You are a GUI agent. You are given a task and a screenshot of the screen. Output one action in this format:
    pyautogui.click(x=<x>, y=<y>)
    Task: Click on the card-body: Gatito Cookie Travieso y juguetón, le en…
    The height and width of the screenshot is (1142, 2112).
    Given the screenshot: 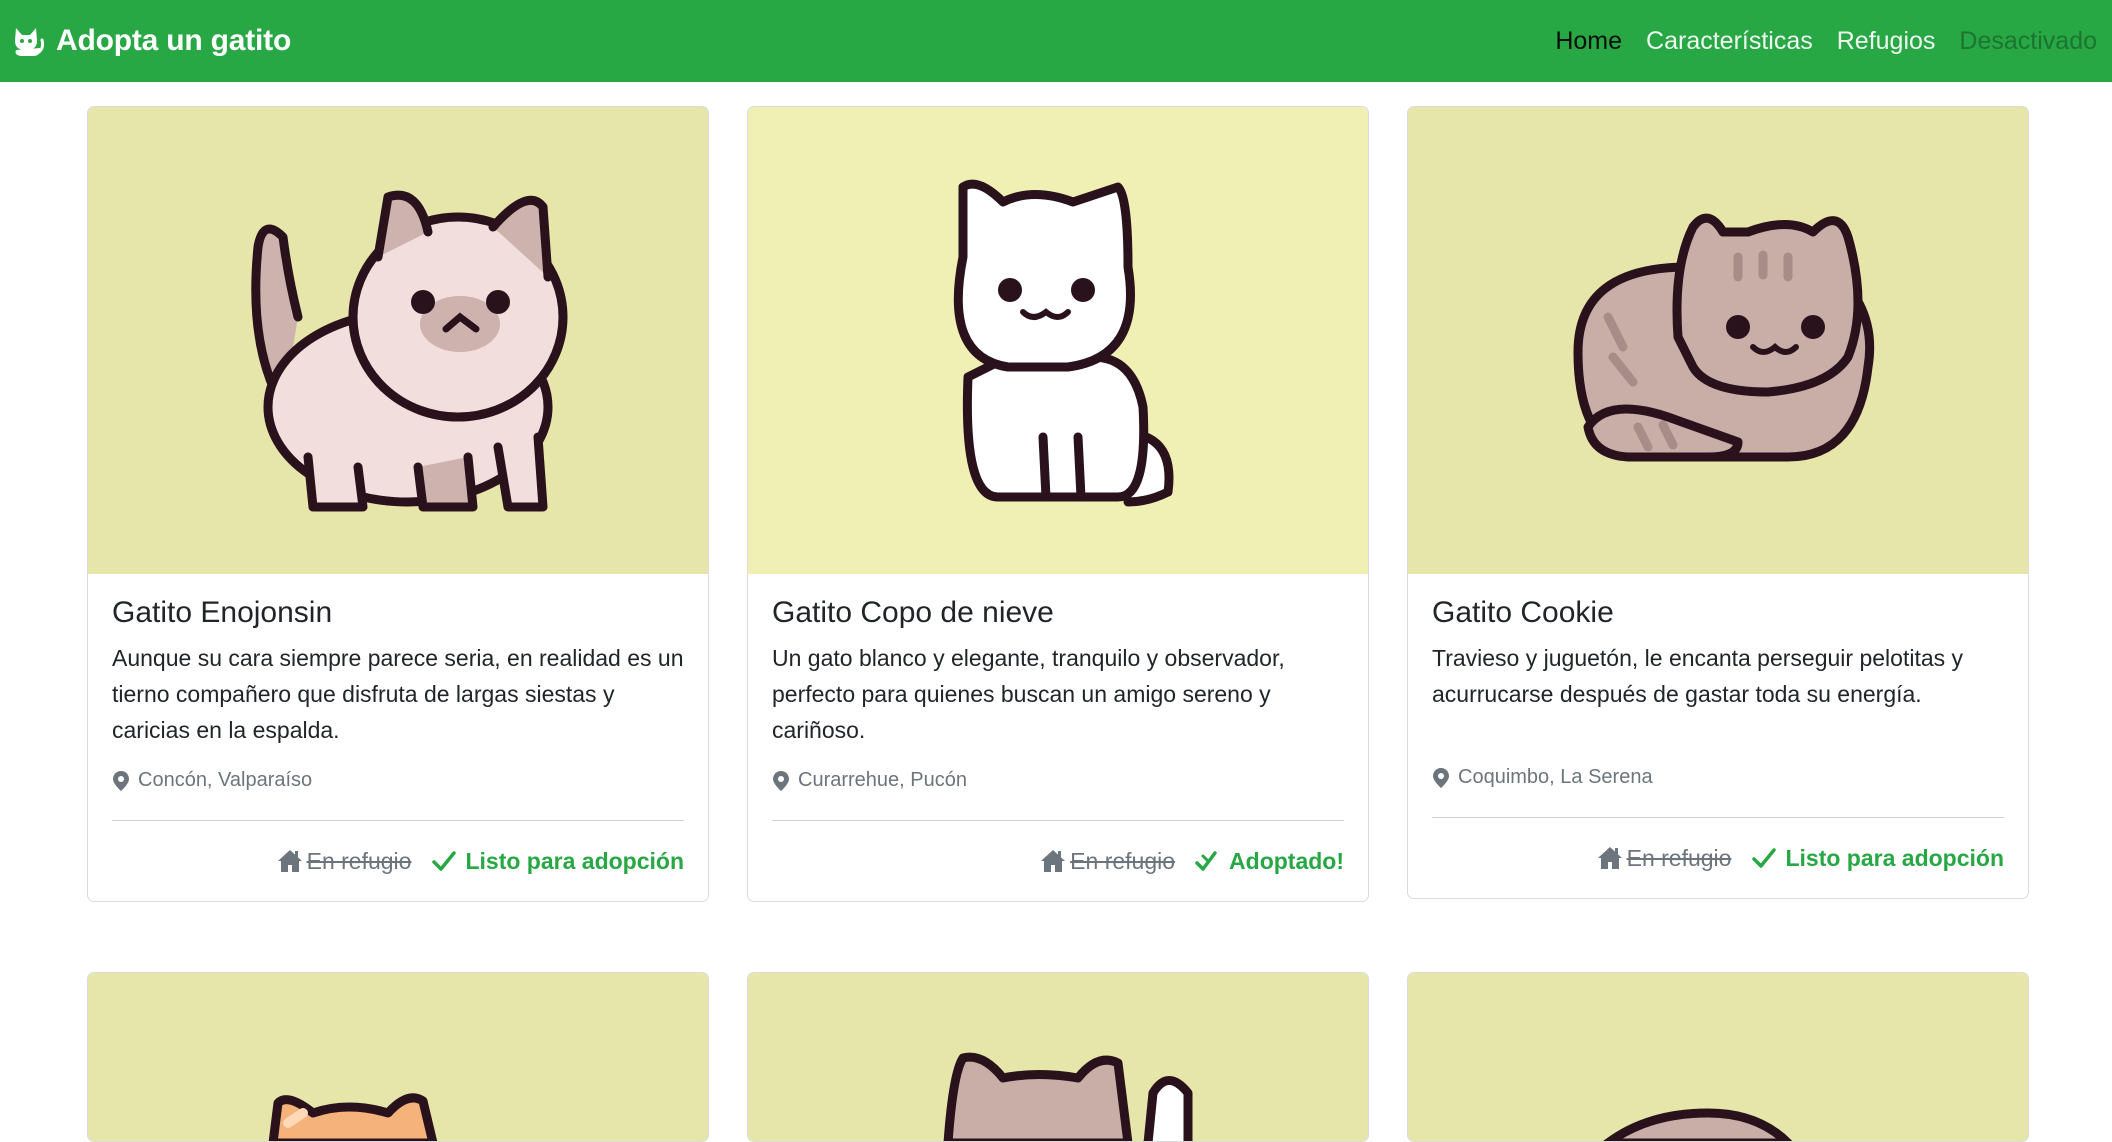 What is the action you would take?
    pyautogui.click(x=1718, y=736)
    